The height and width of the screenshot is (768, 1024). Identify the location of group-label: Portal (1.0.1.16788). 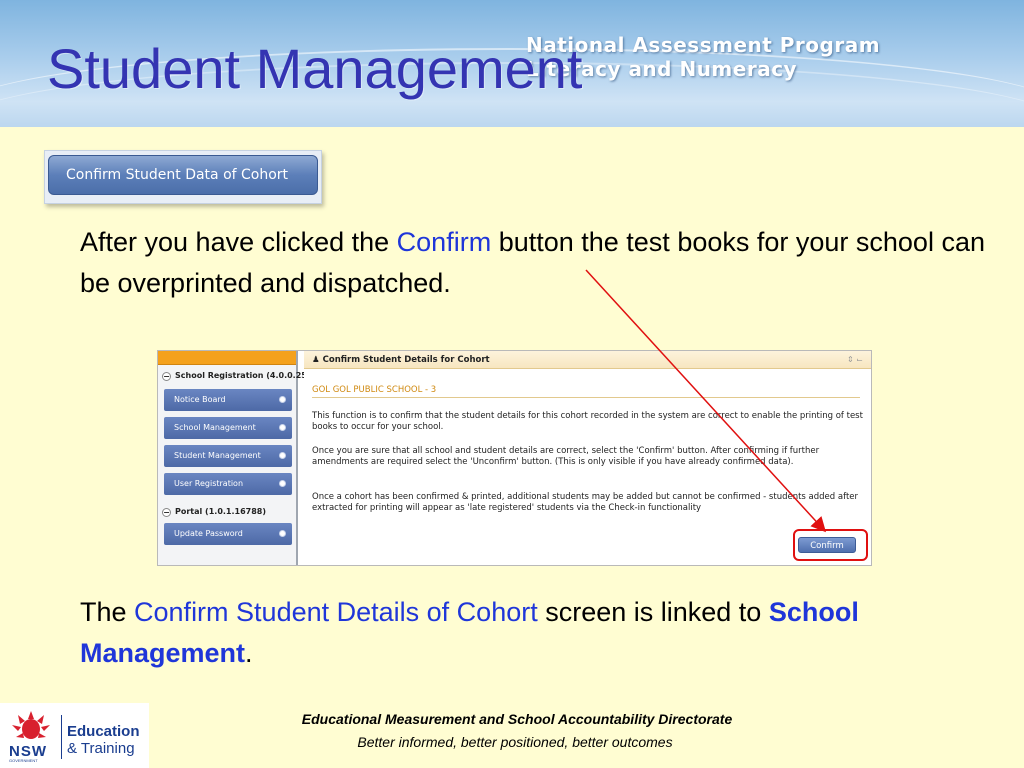
(221, 511).